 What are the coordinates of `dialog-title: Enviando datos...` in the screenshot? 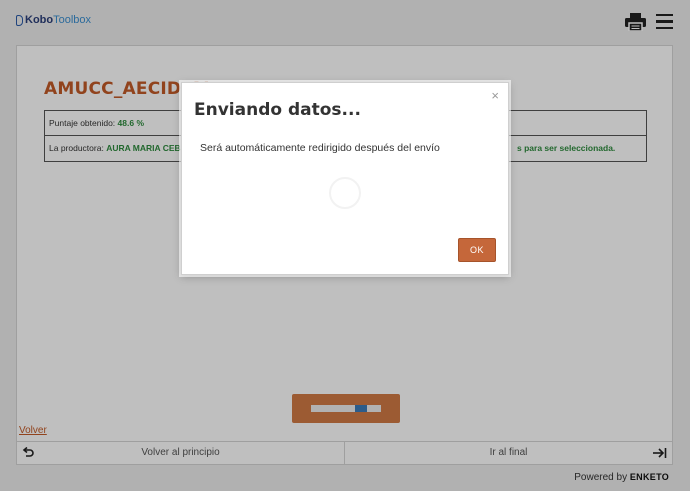 It's located at (277, 110).